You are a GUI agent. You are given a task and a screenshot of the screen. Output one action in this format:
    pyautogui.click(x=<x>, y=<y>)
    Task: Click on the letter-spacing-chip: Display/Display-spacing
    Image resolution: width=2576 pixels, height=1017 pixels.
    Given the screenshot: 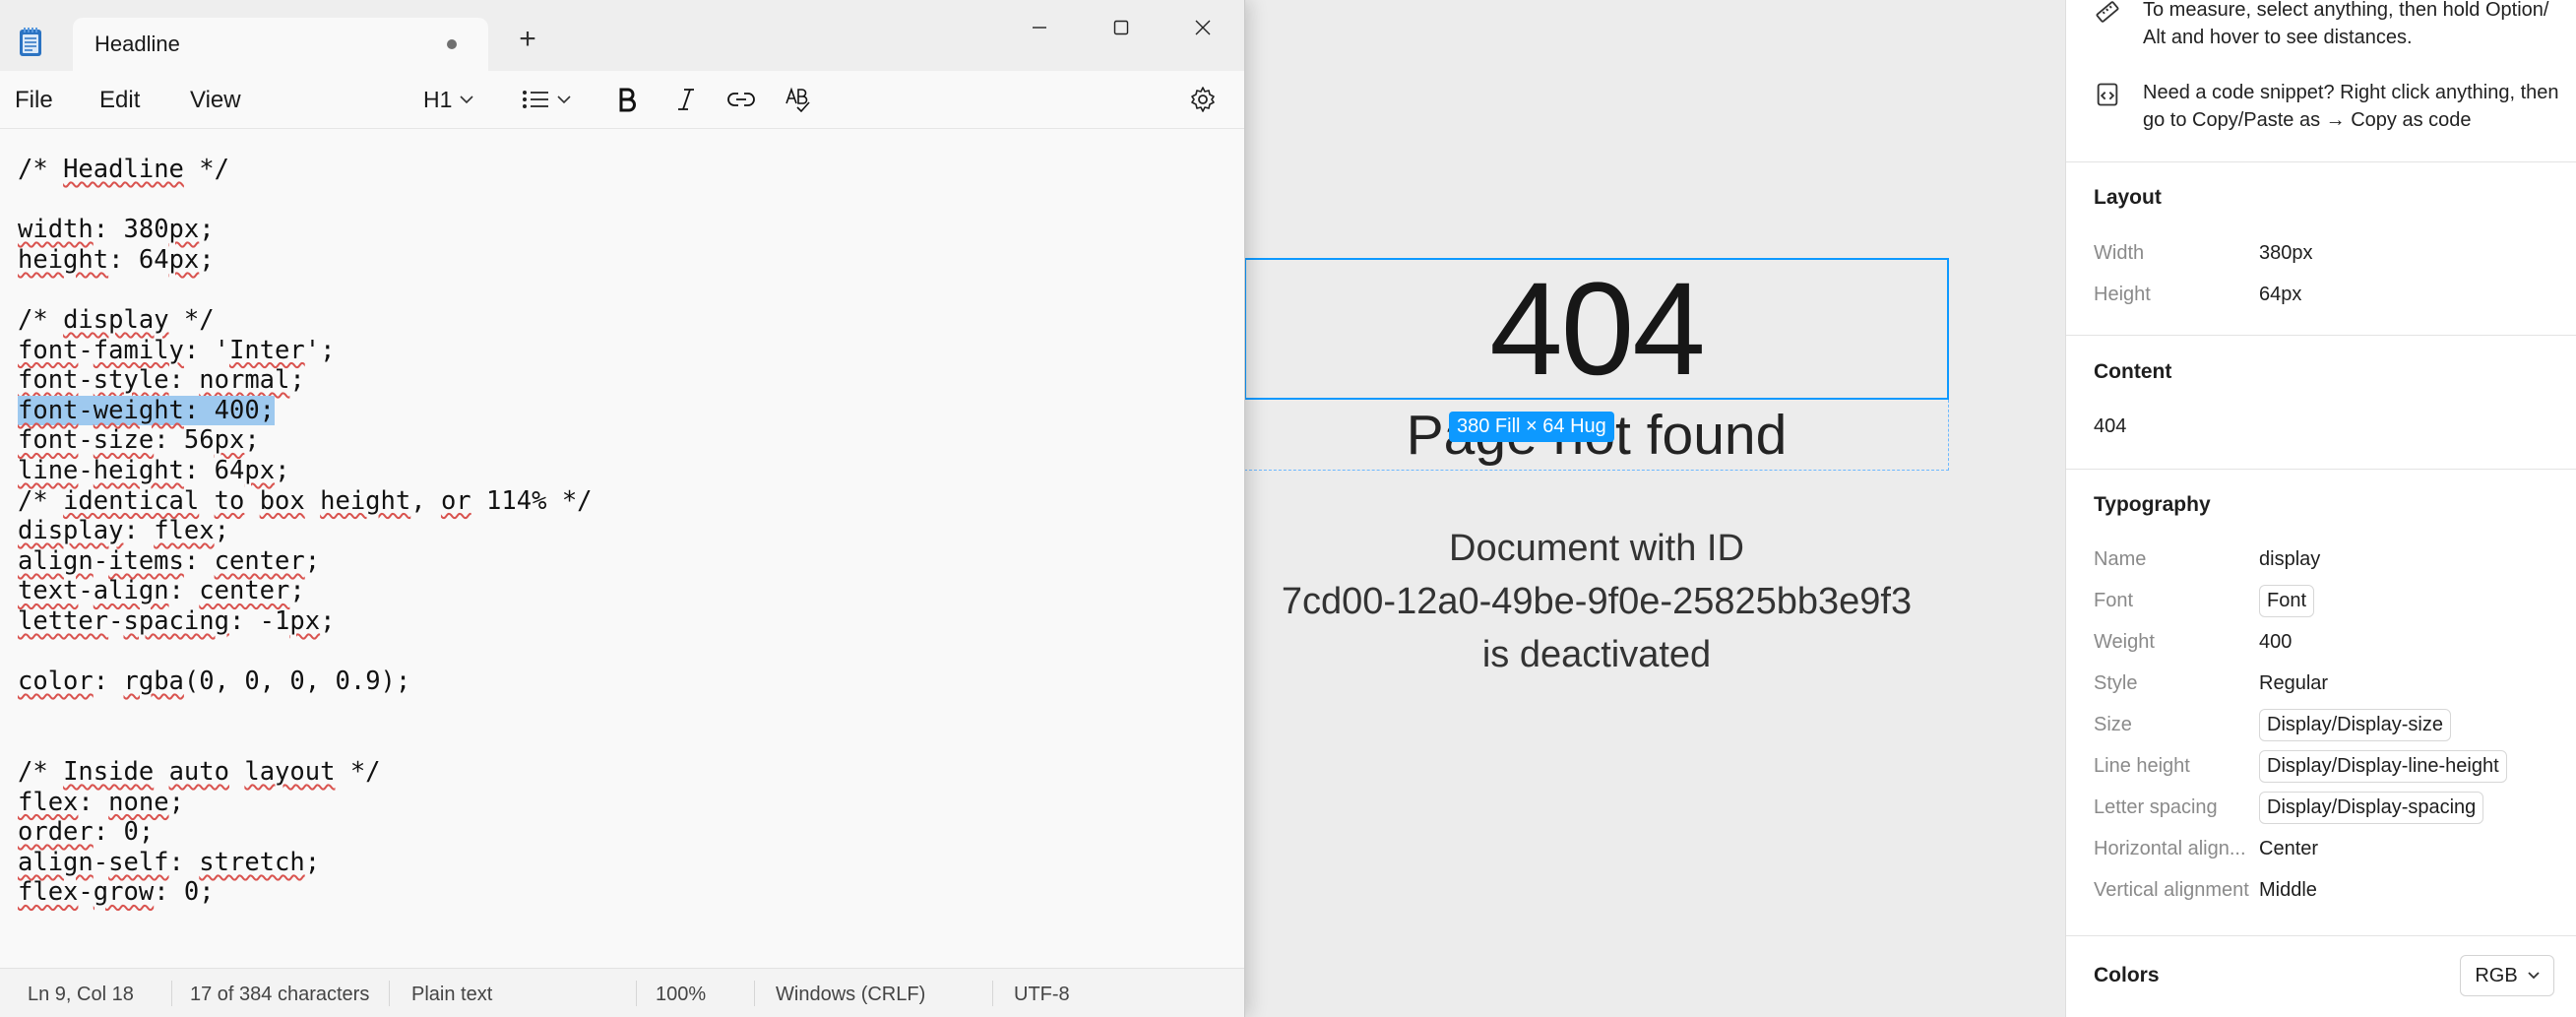 What is the action you would take?
    pyautogui.click(x=2371, y=808)
    